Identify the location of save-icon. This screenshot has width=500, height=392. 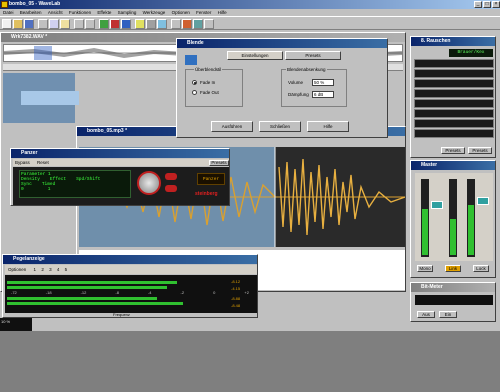
(29, 24).